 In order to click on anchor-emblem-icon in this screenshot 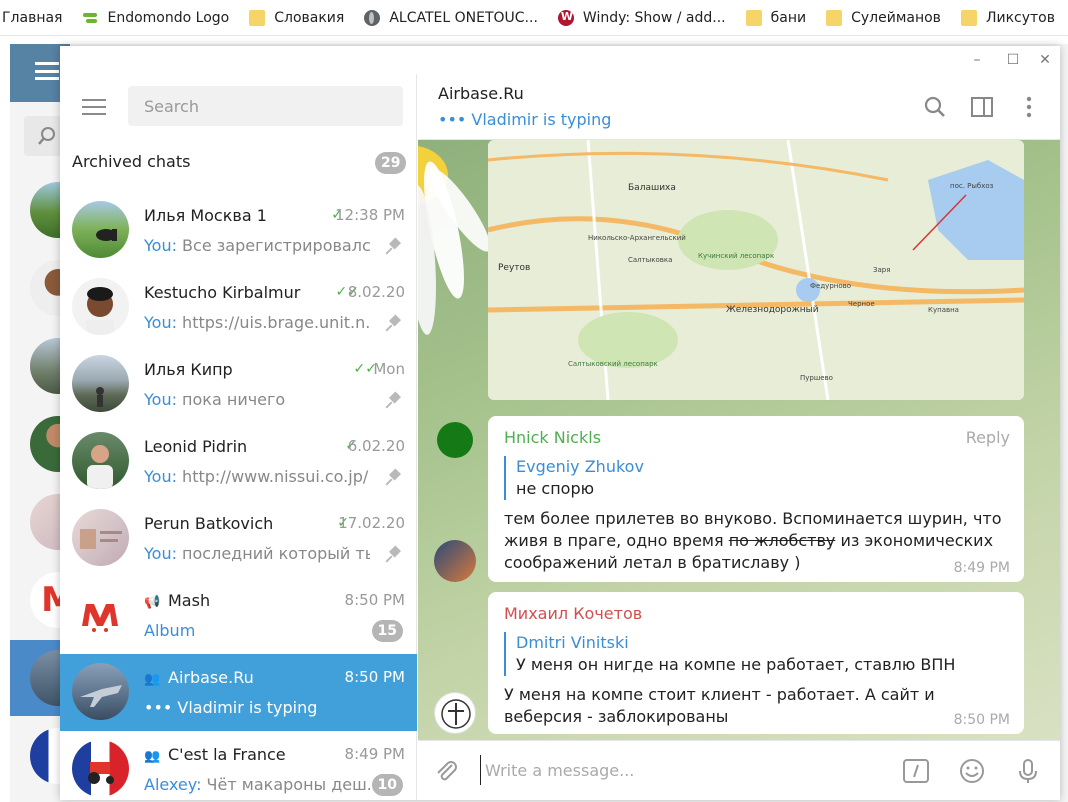, I will do `click(456, 714)`.